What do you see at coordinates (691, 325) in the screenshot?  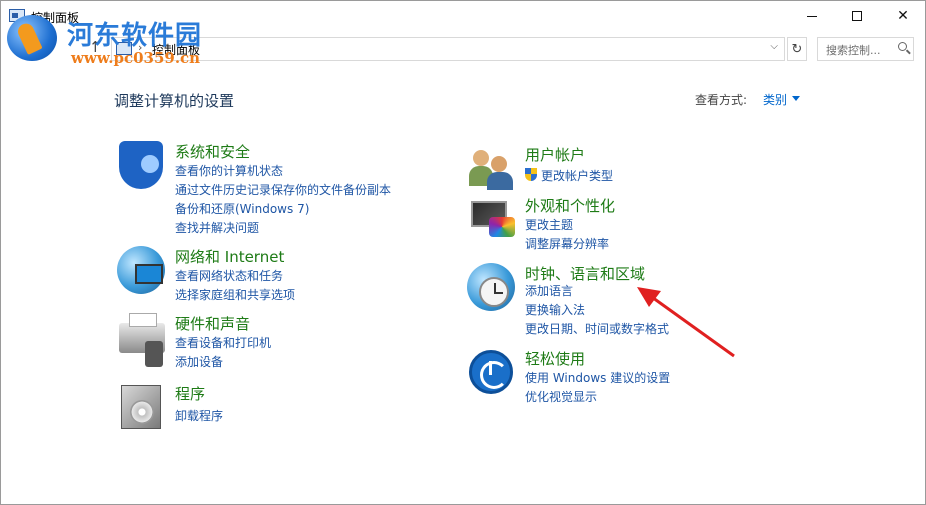 I see `annotation-arrow-line` at bounding box center [691, 325].